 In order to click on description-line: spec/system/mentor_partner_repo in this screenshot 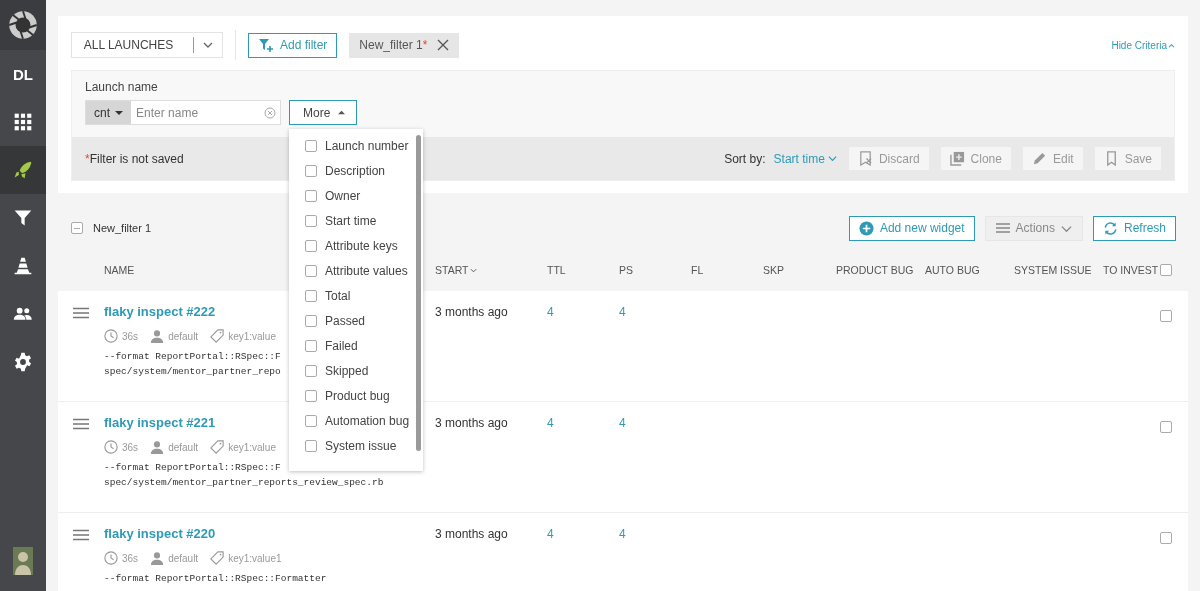, I will do `click(192, 371)`.